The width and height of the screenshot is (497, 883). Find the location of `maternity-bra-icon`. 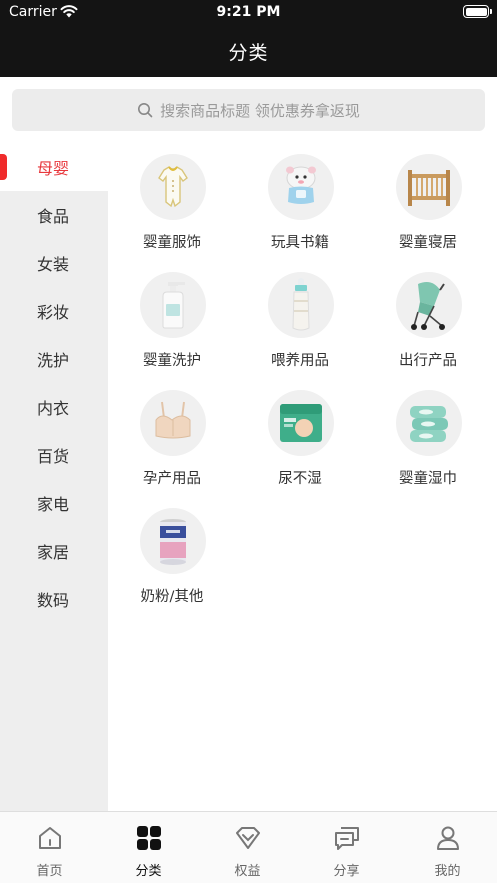

maternity-bra-icon is located at coordinates (173, 423).